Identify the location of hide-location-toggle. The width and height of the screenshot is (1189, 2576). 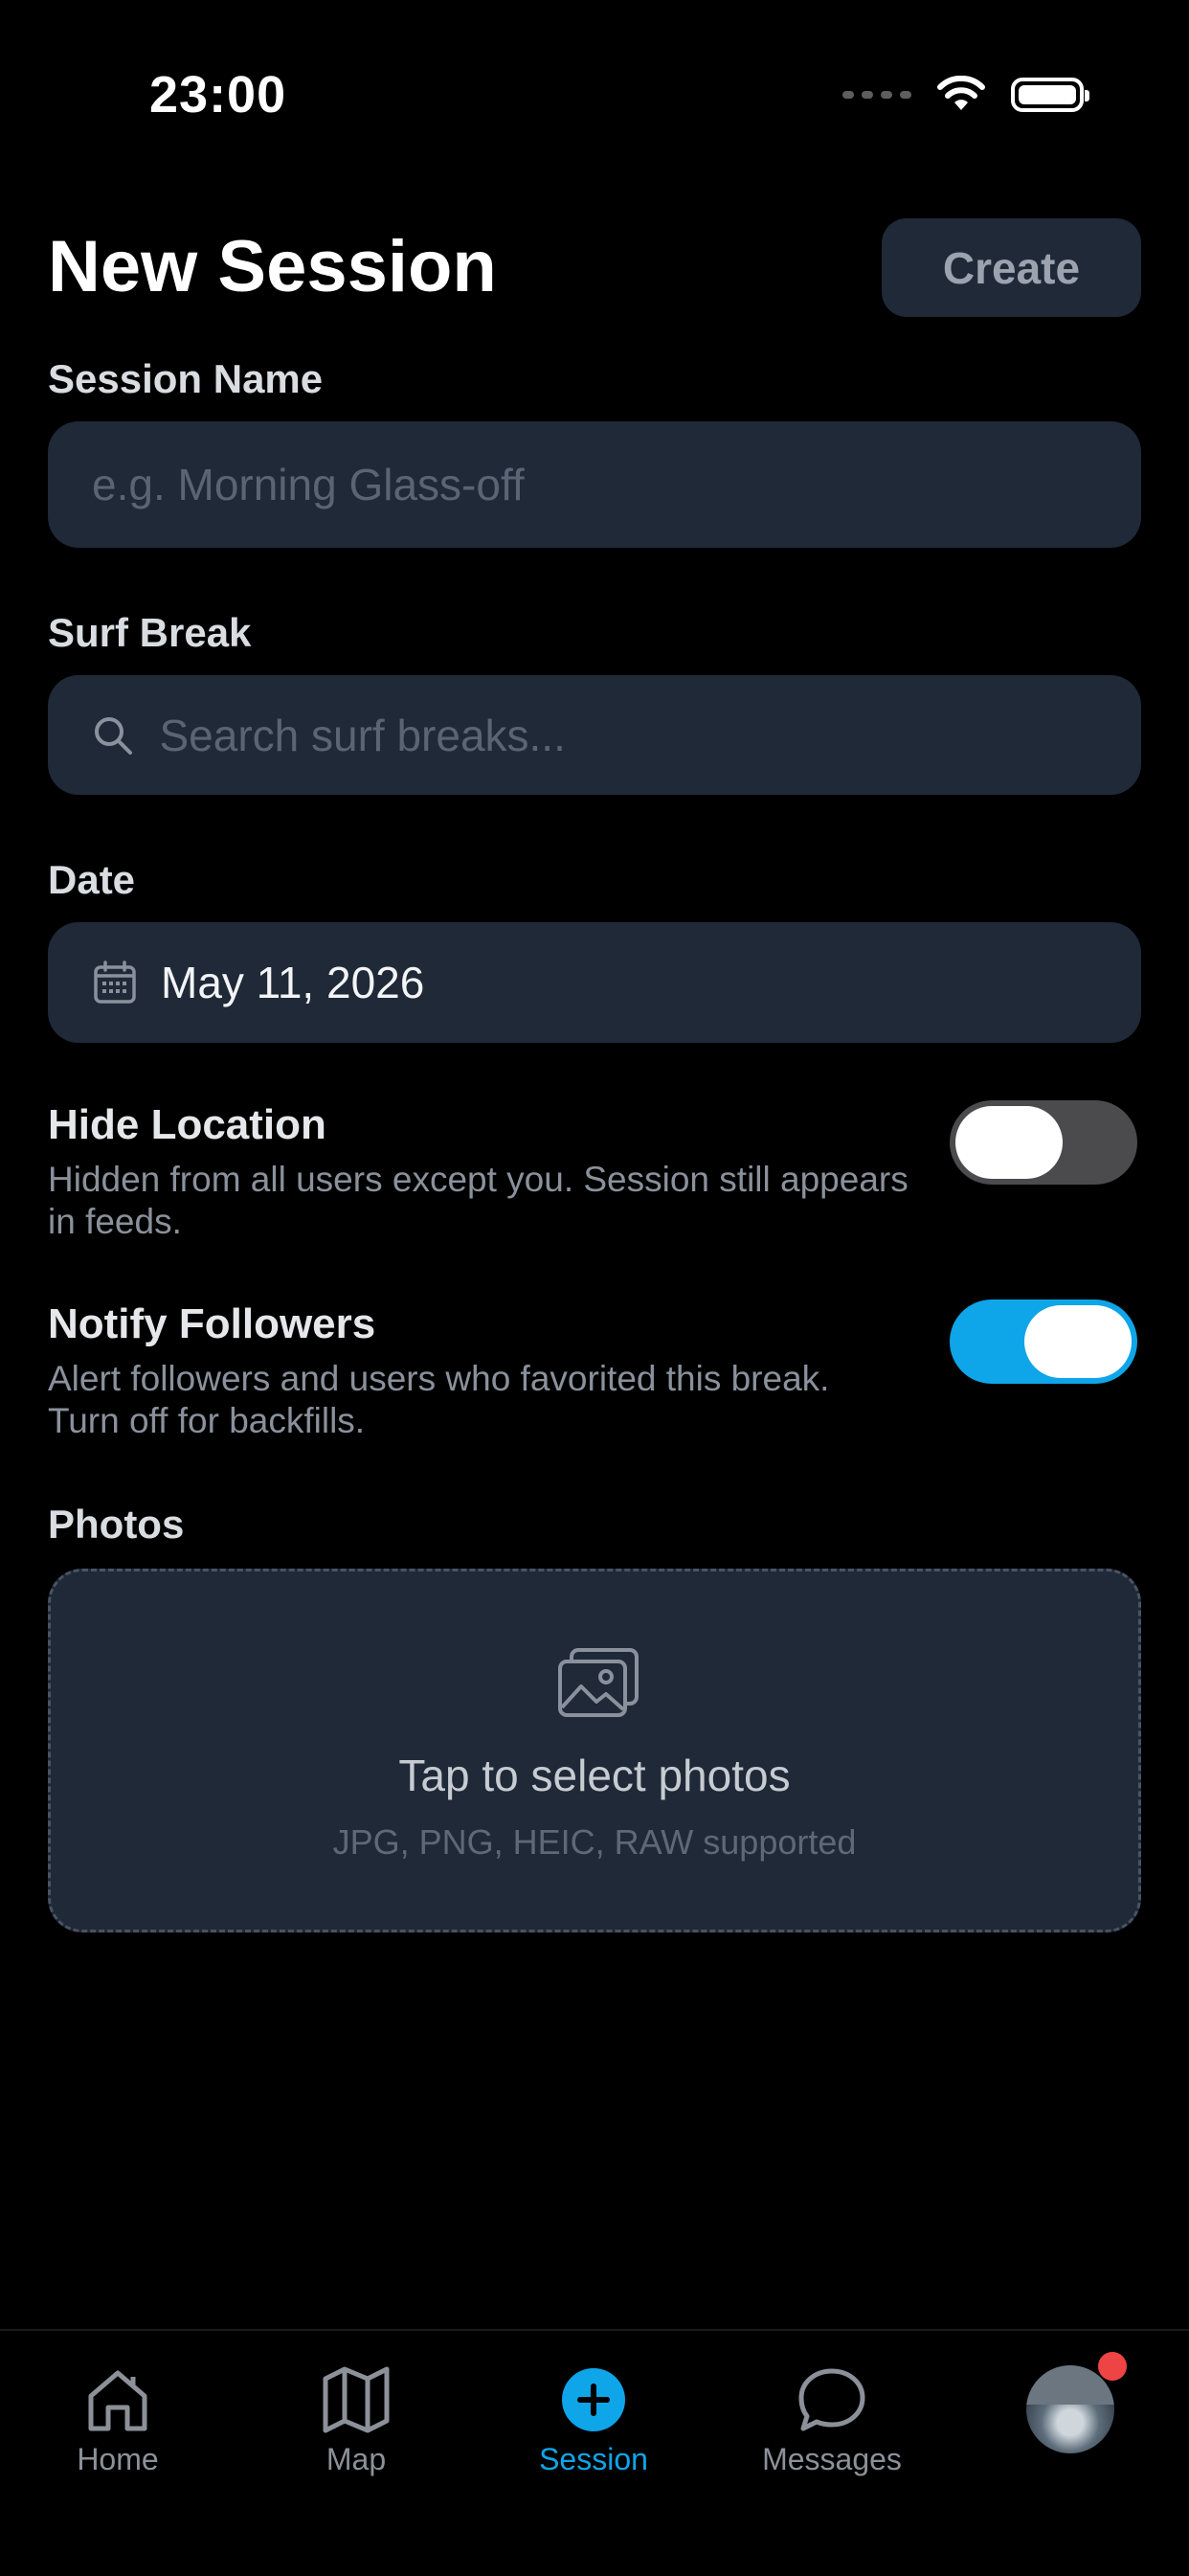
(1043, 1142).